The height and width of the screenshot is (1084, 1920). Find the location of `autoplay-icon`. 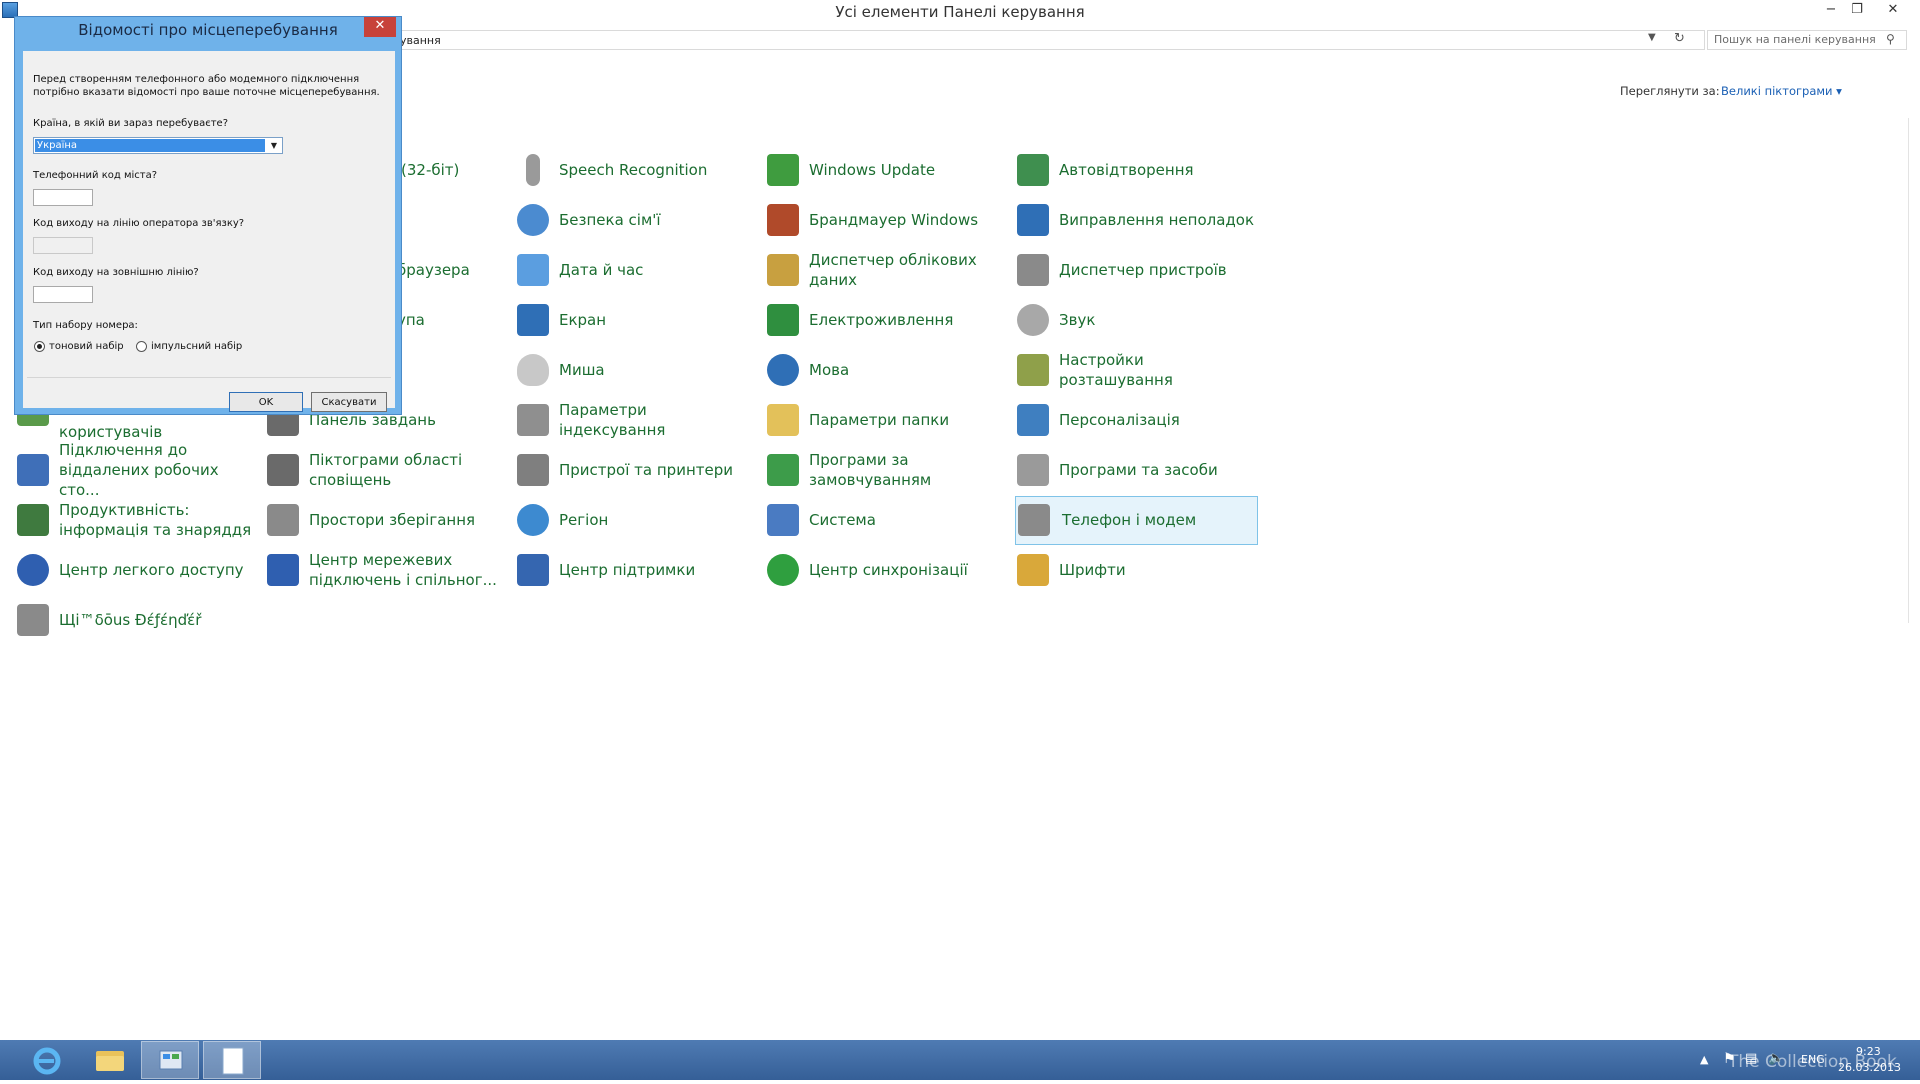

autoplay-icon is located at coordinates (1033, 170).